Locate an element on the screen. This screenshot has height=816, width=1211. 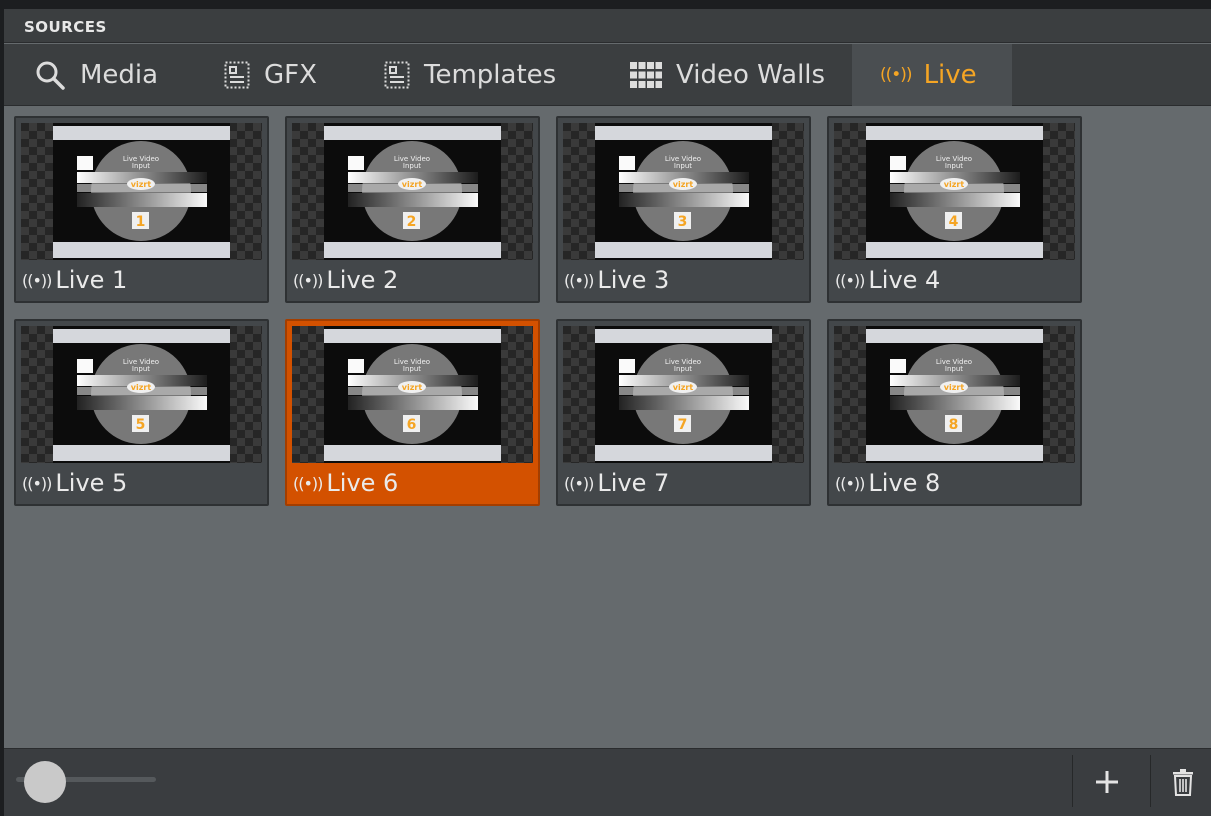
tab-media-label: Media is located at coordinates (119, 75).